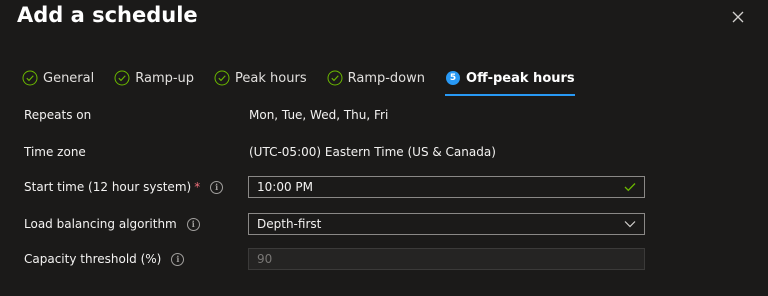 Image resolution: width=768 pixels, height=296 pixels. What do you see at coordinates (520, 78) in the screenshot?
I see `tab-label: Off-peak hours` at bounding box center [520, 78].